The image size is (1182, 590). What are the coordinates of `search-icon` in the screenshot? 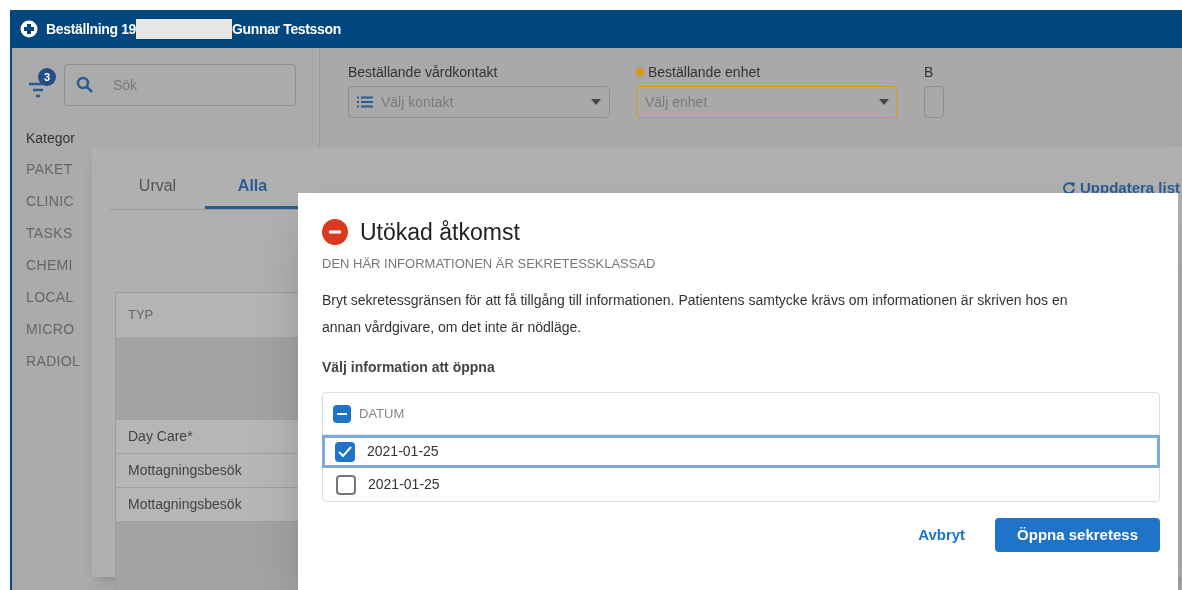 It's located at (85, 85).